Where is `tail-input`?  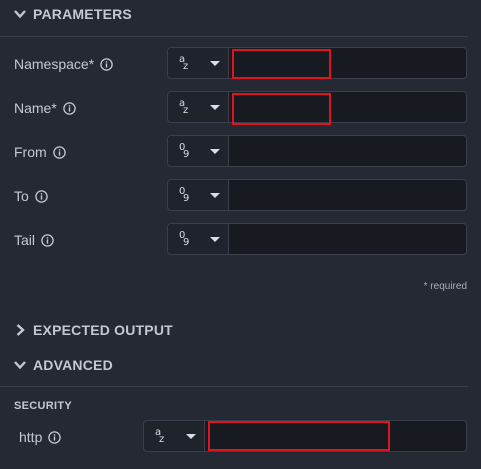 tail-input is located at coordinates (347, 239).